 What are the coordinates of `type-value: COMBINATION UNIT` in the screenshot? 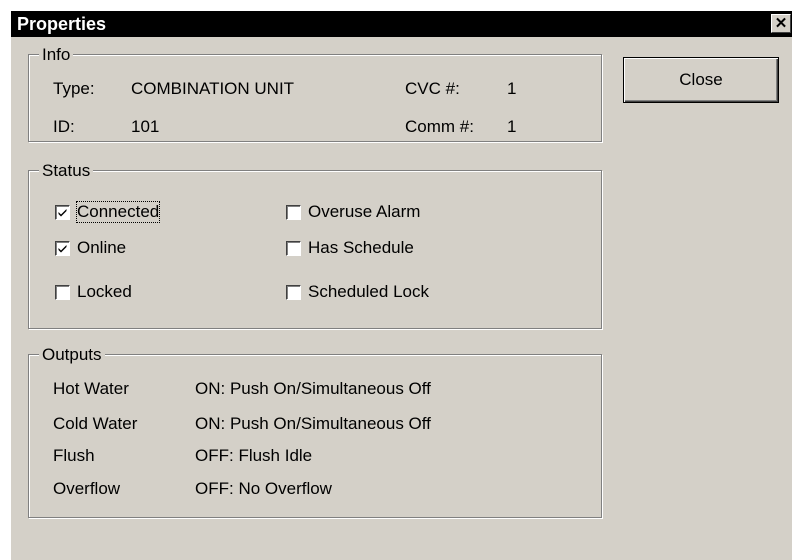 It's located at (213, 88).